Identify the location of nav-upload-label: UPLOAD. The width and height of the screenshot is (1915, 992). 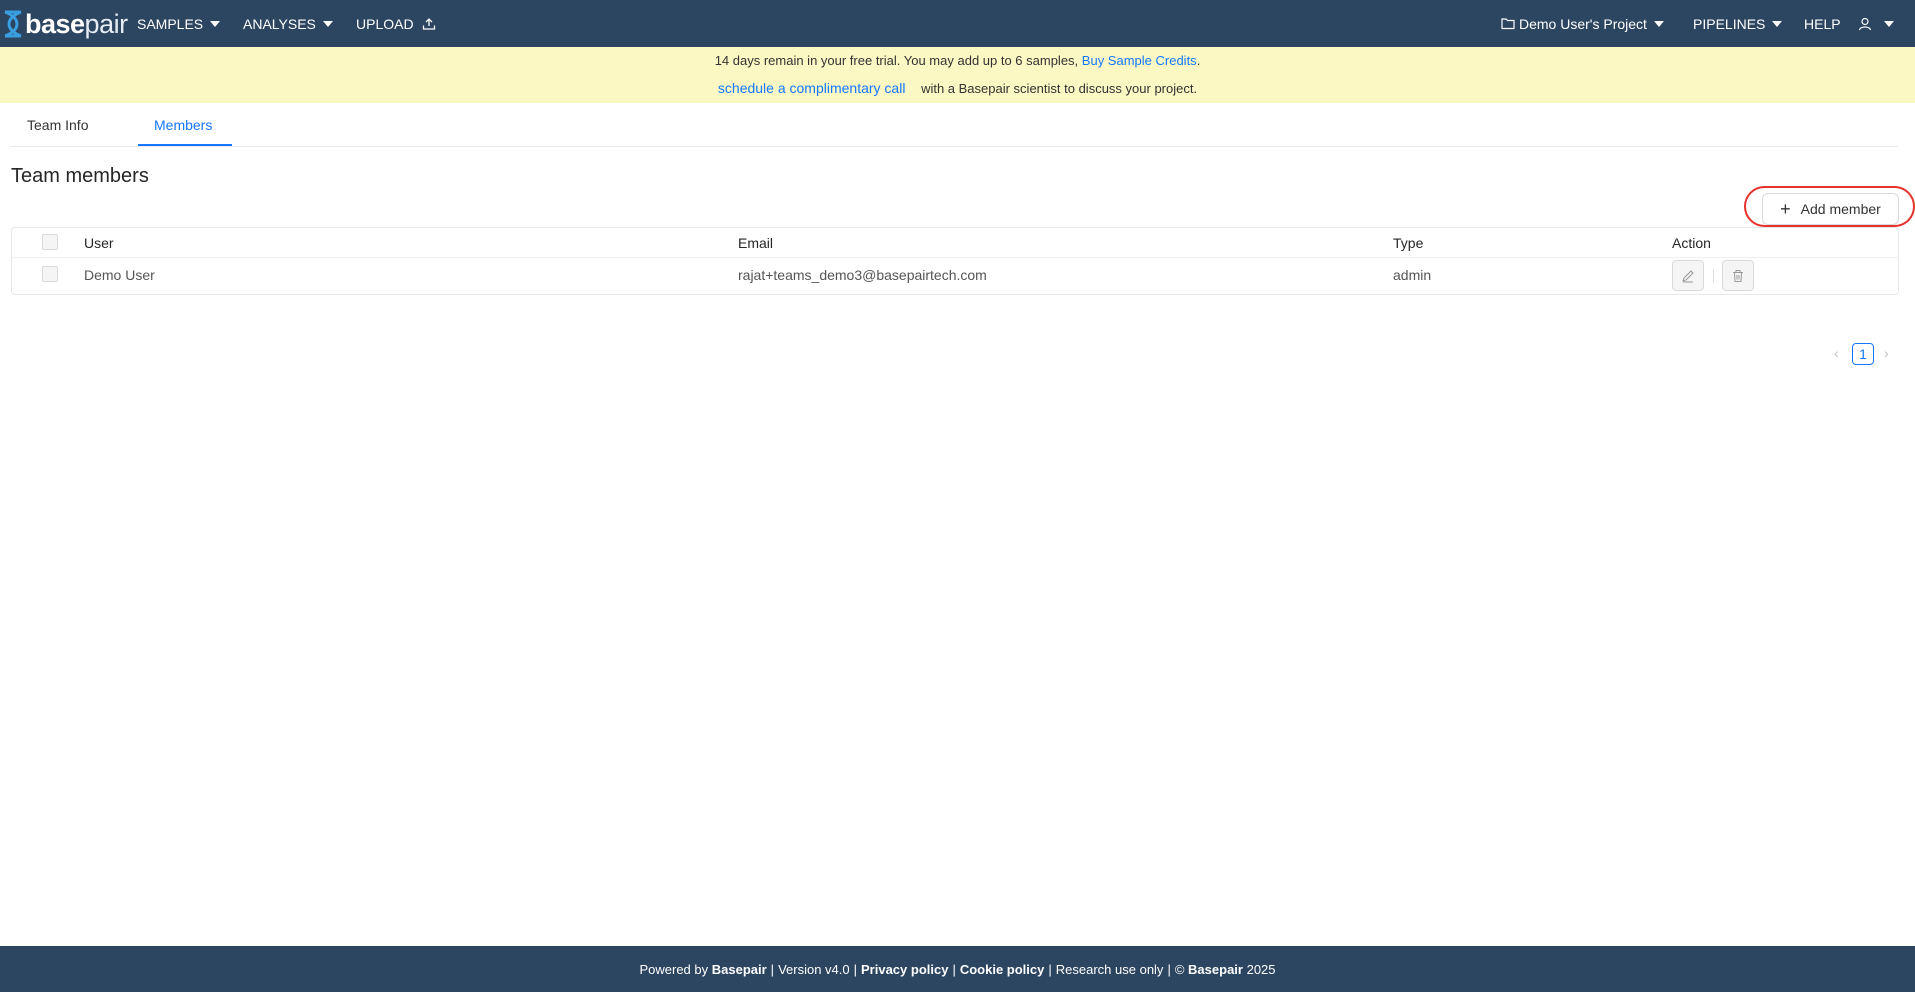
(385, 23).